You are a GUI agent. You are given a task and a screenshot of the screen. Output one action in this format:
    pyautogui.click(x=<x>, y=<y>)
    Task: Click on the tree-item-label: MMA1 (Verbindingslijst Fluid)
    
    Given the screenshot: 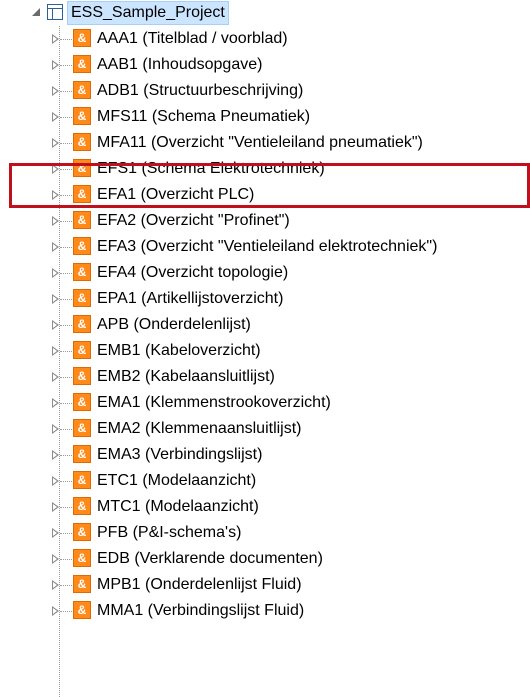 What is the action you would take?
    pyautogui.click(x=200, y=611)
    